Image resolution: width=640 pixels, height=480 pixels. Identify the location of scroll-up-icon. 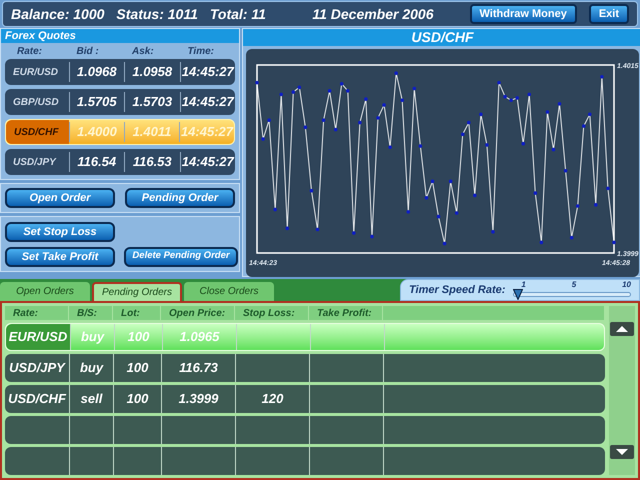
(622, 329).